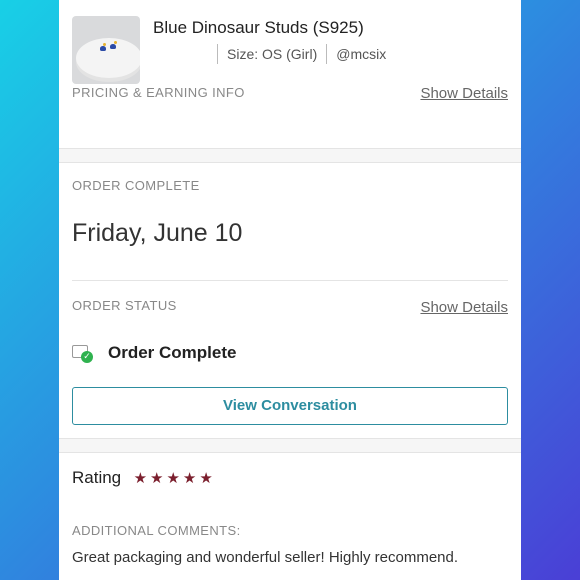 This screenshot has height=580, width=580. What do you see at coordinates (97, 477) in the screenshot?
I see `rating-label: Rating` at bounding box center [97, 477].